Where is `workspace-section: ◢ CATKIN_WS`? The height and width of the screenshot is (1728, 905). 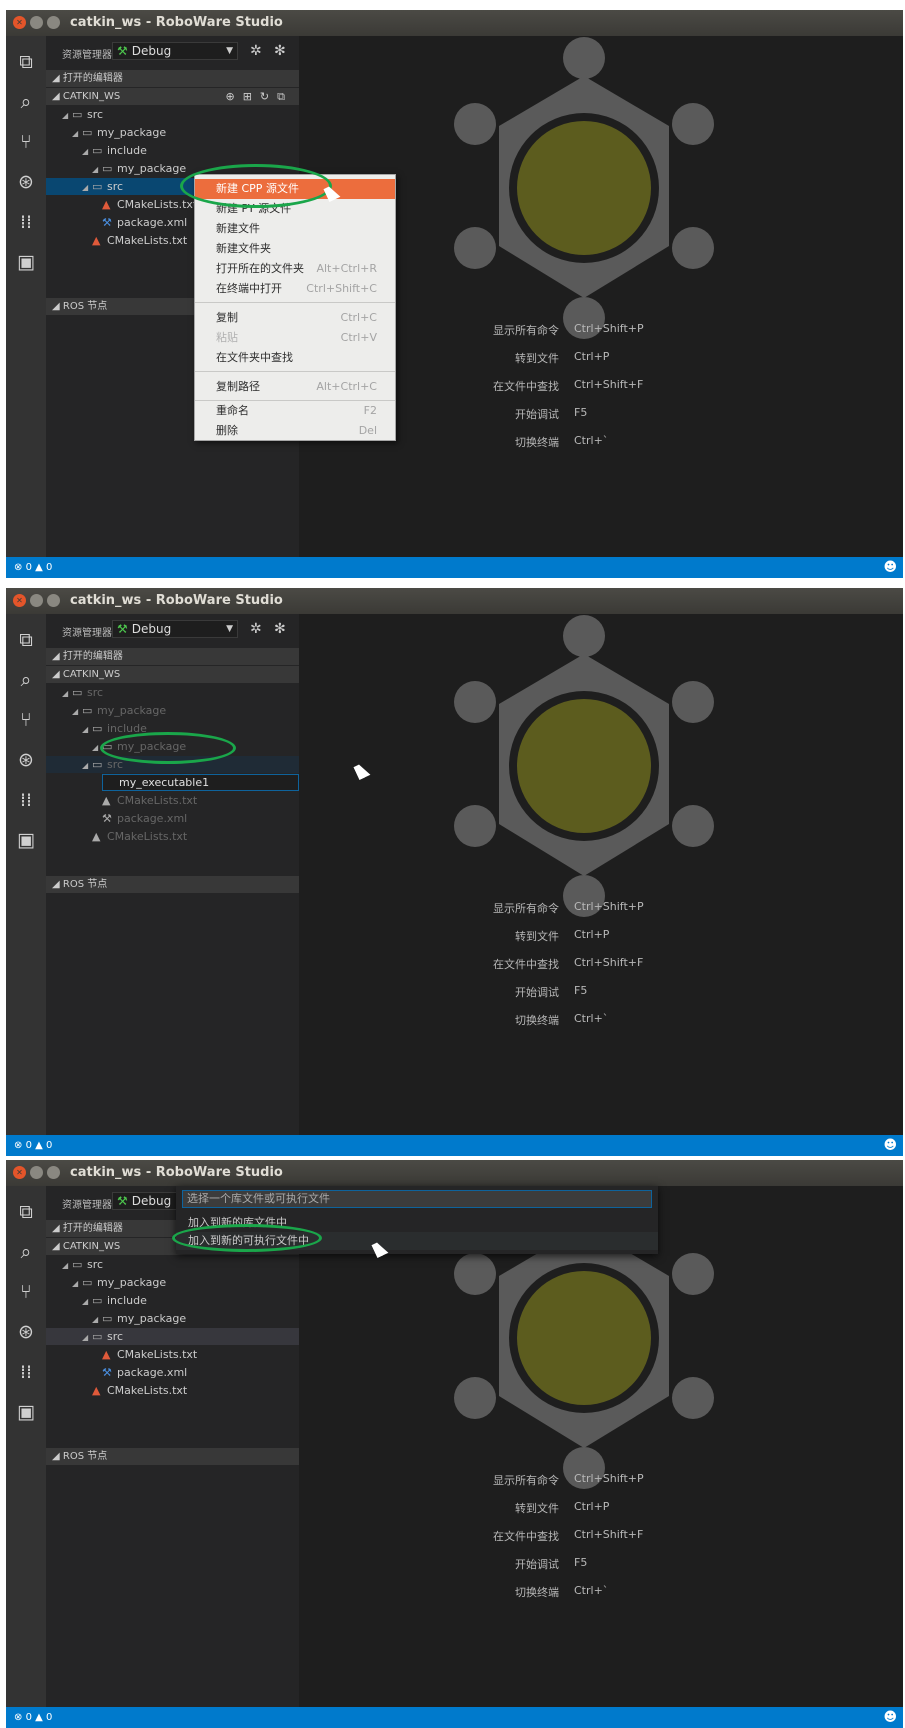
workspace-section: ◢ CATKIN_WS is located at coordinates (172, 674).